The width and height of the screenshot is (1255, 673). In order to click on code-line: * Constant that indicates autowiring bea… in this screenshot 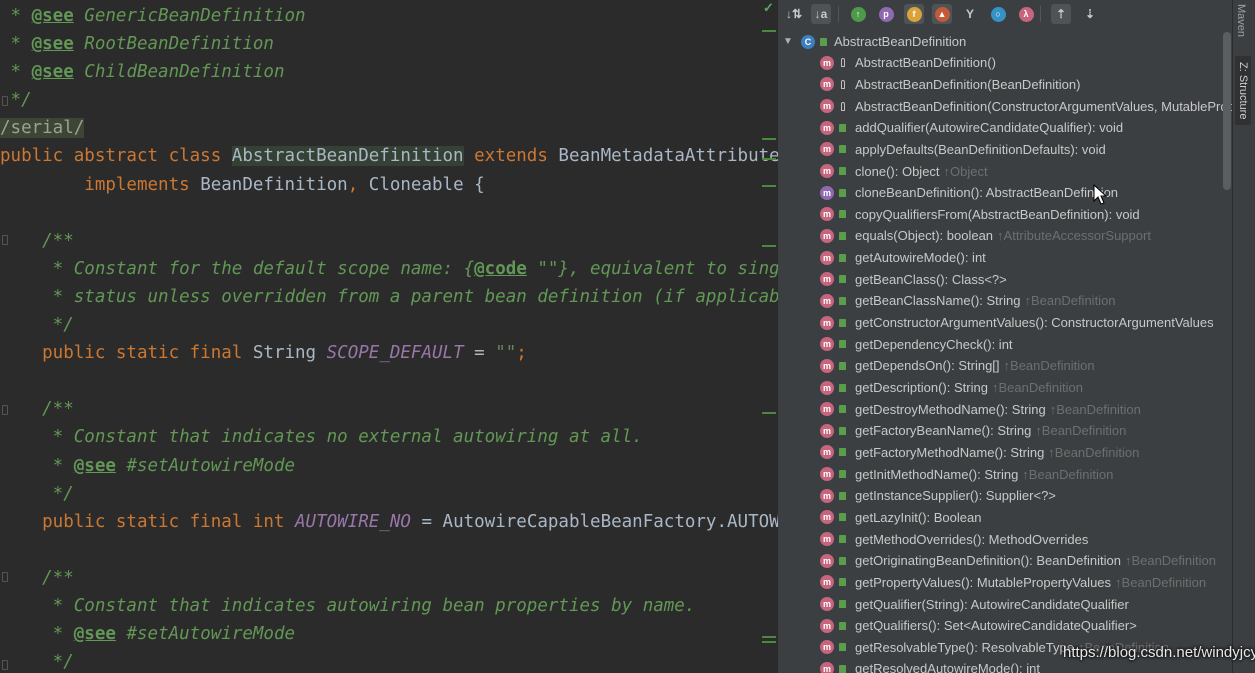, I will do `click(389, 606)`.